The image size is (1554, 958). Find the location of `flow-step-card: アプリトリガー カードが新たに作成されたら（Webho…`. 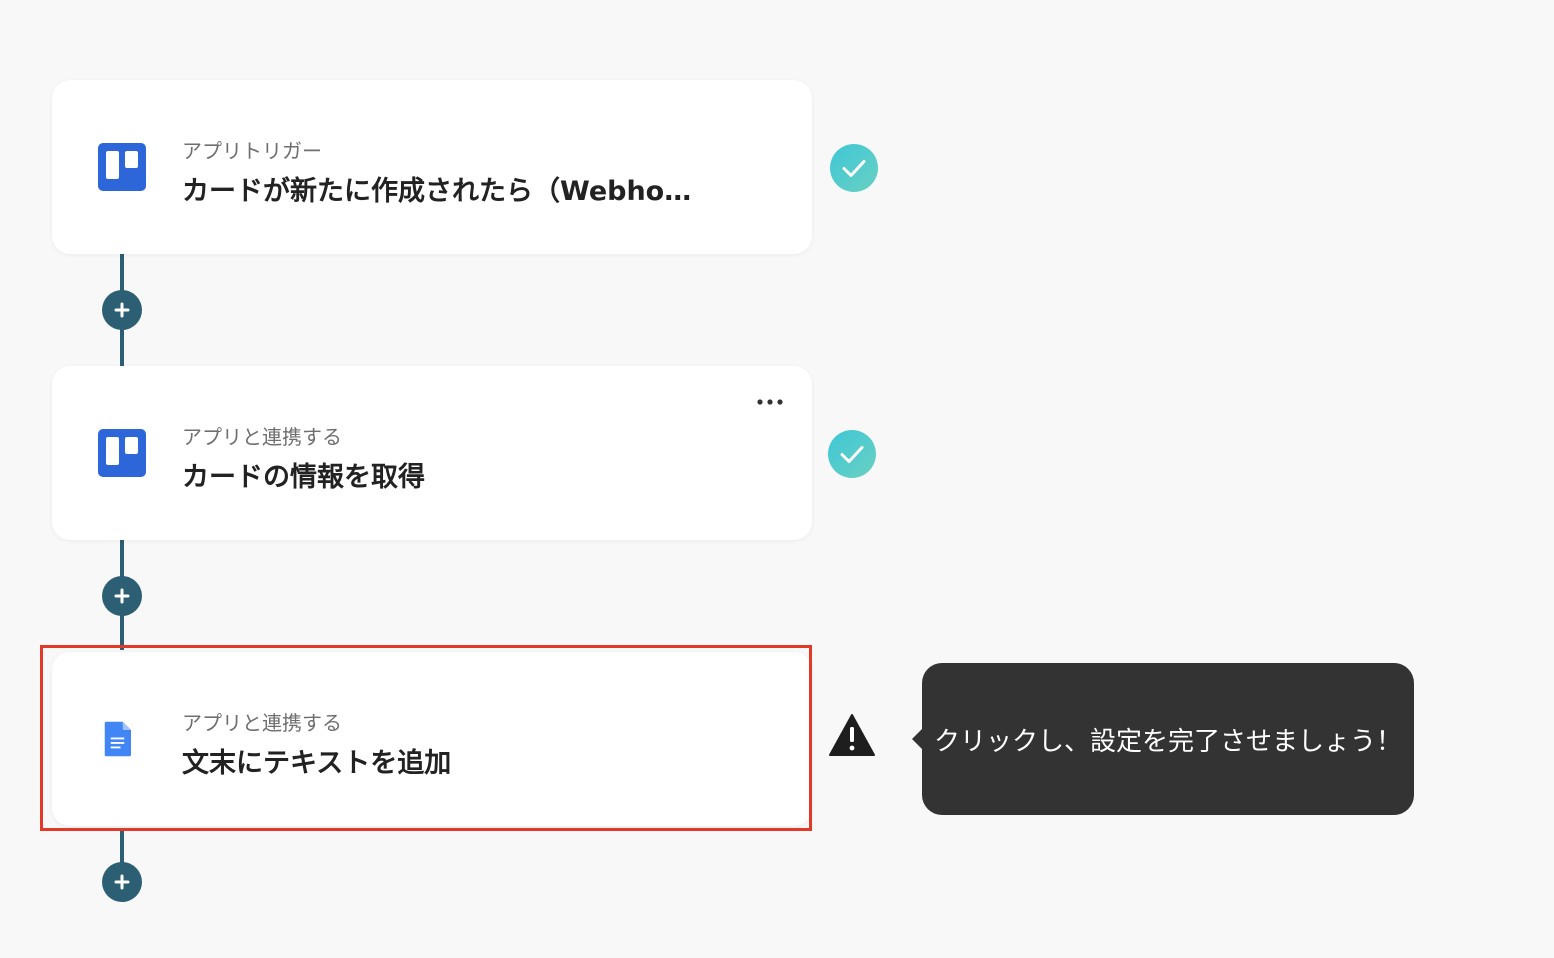

flow-step-card: アプリトリガー カードが新たに作成されたら（Webho… is located at coordinates (432, 167).